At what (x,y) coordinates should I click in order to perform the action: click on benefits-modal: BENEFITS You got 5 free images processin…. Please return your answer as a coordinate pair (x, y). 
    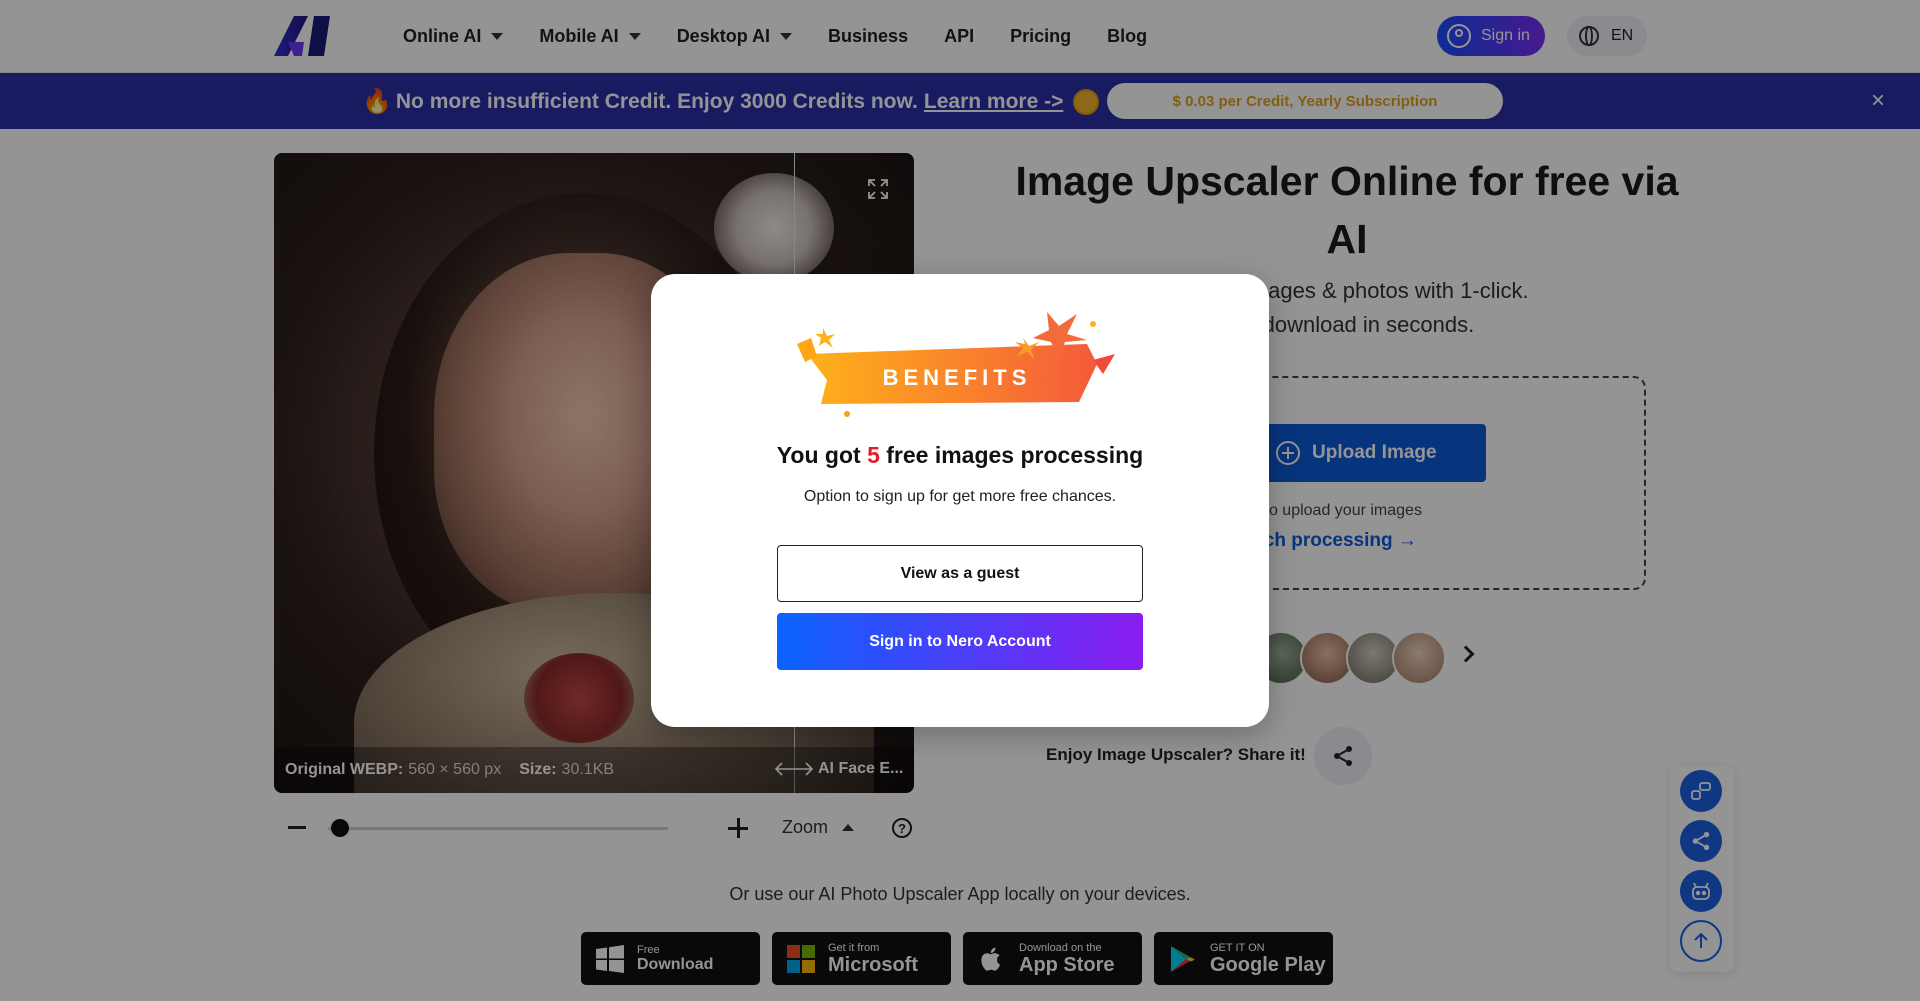
    Looking at the image, I should click on (960, 500).